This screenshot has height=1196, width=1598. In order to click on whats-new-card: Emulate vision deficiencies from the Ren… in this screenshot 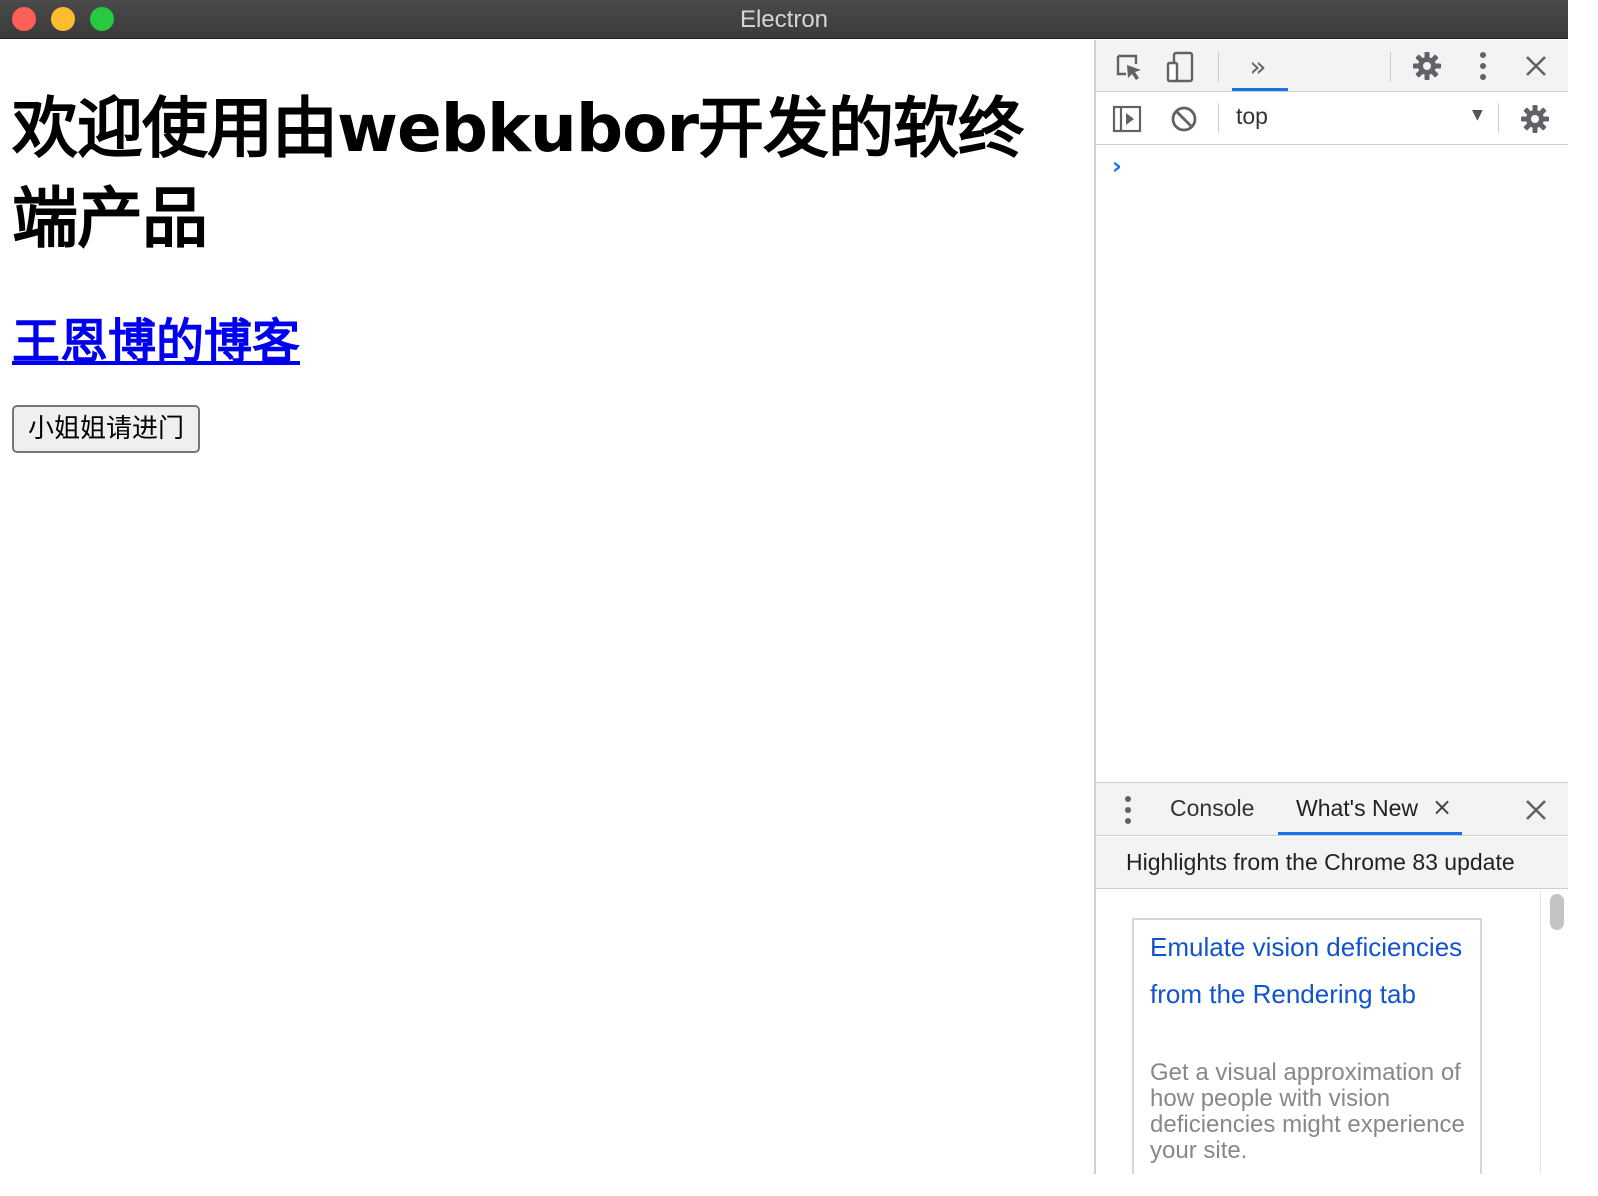, I will do `click(1307, 1046)`.